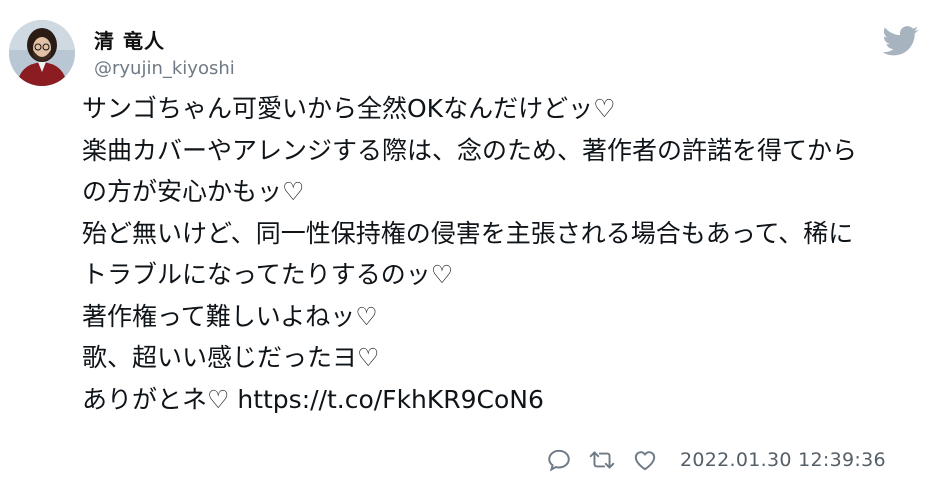  Describe the element at coordinates (160, 399) in the screenshot. I see `tweet-last-line-text: ありがとネ♡` at that location.